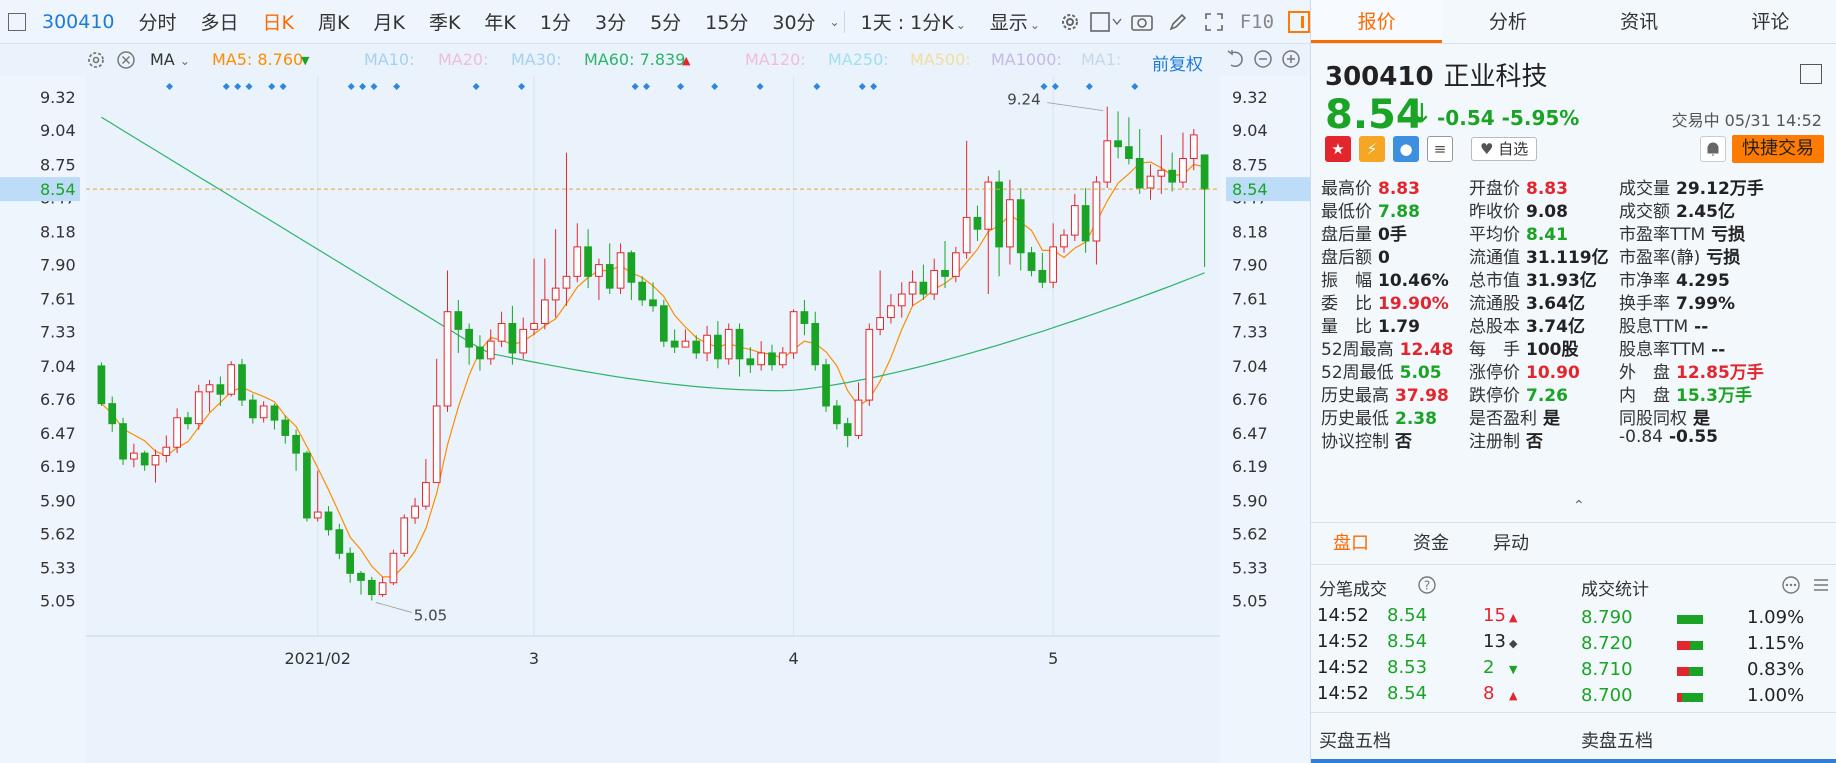 The width and height of the screenshot is (1836, 763). Describe the element at coordinates (1351, 543) in the screenshot. I see `tab-orderbook: 盘口` at that location.